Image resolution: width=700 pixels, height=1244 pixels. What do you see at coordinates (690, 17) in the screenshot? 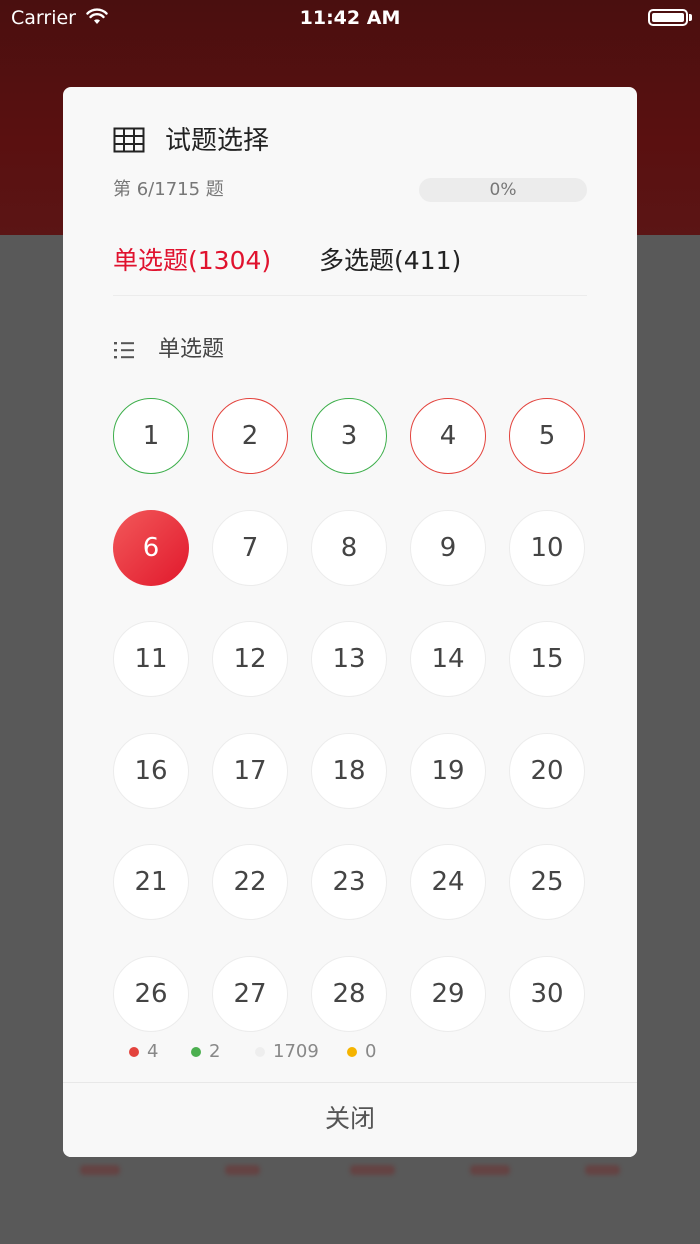
I see `battery-tip` at bounding box center [690, 17].